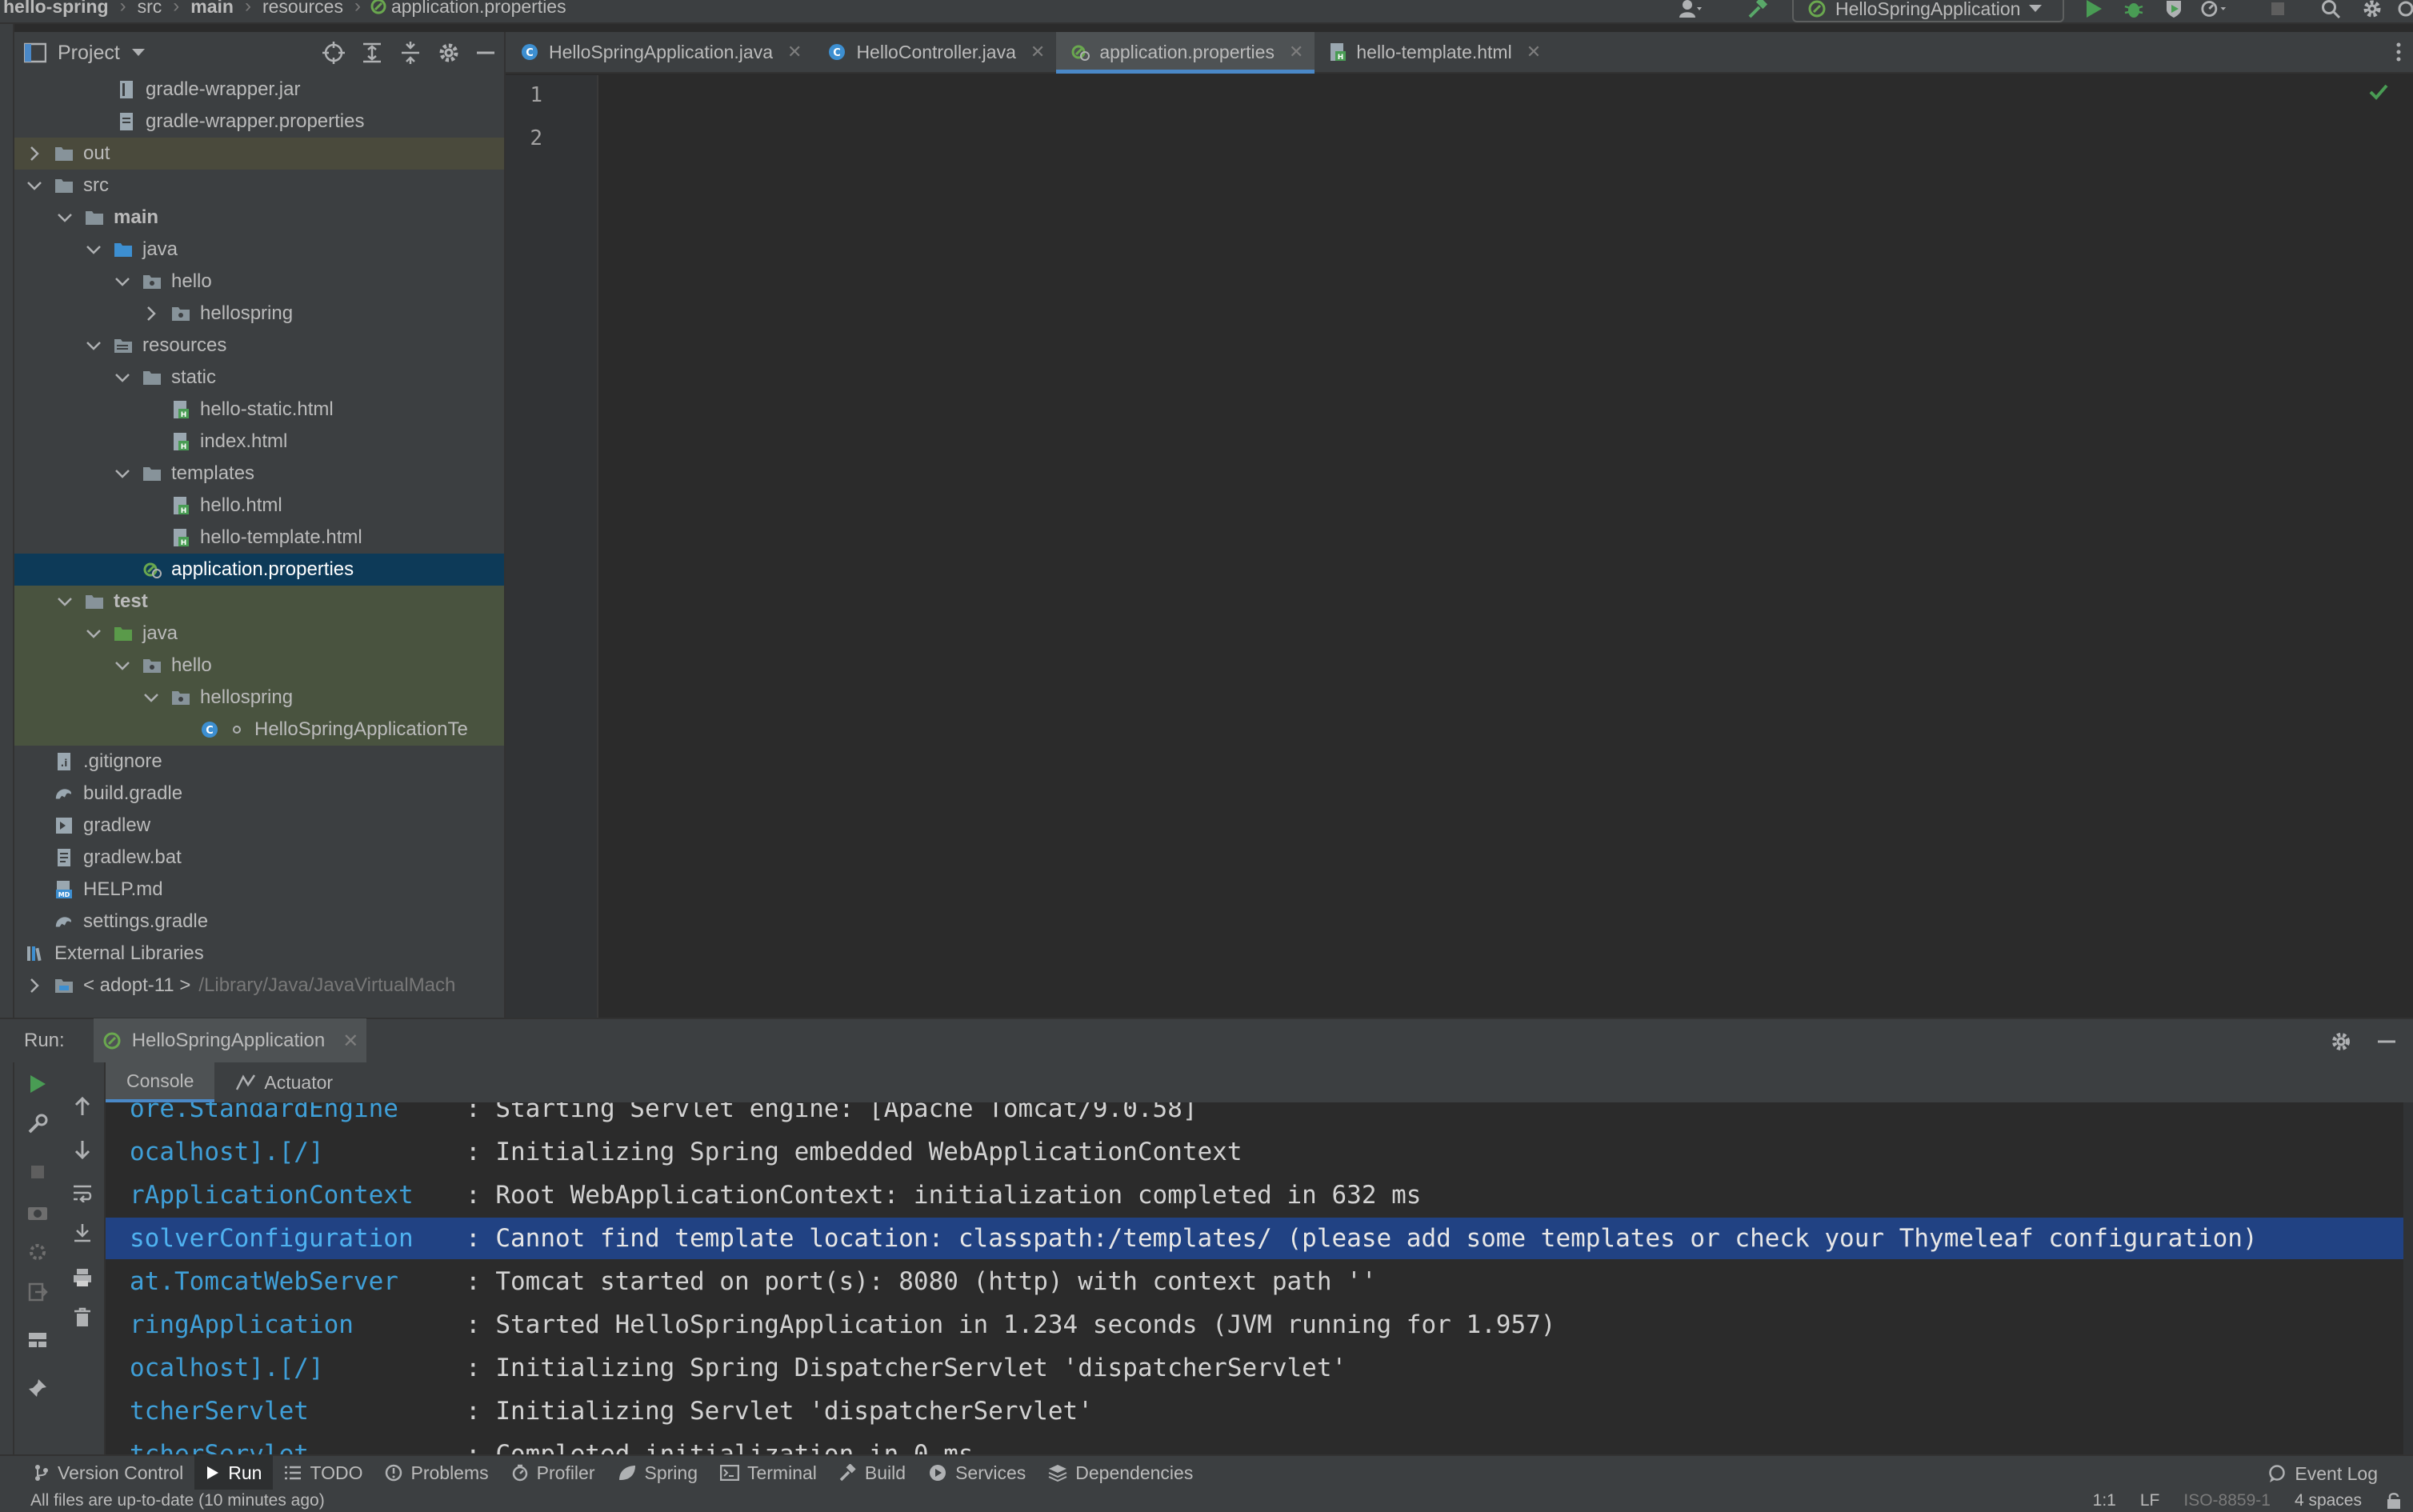 The width and height of the screenshot is (2413, 1512). What do you see at coordinates (259, 410) in the screenshot?
I see `tree-item: Hhello-static.html` at bounding box center [259, 410].